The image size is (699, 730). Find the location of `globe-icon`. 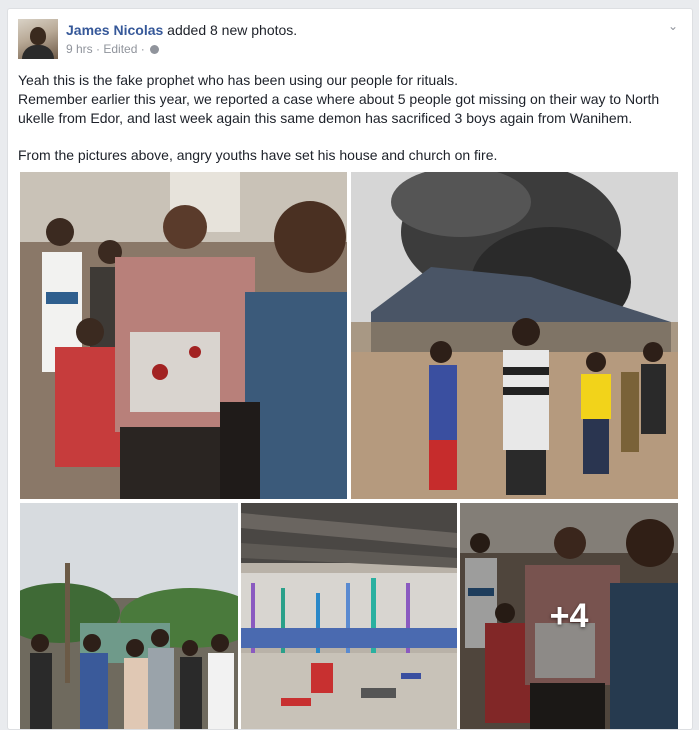

globe-icon is located at coordinates (155, 49).